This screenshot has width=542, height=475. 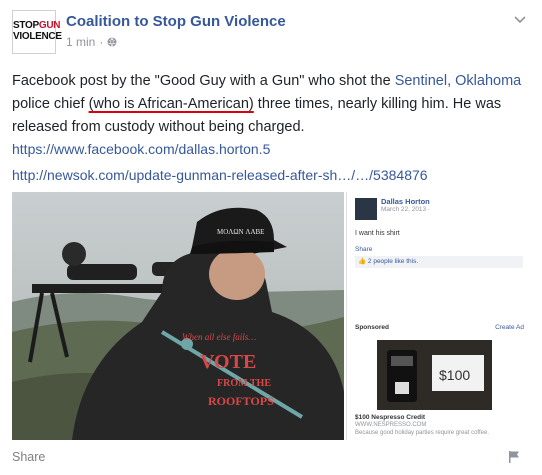 What do you see at coordinates (520, 20) in the screenshot?
I see `chevron-down-icon` at bounding box center [520, 20].